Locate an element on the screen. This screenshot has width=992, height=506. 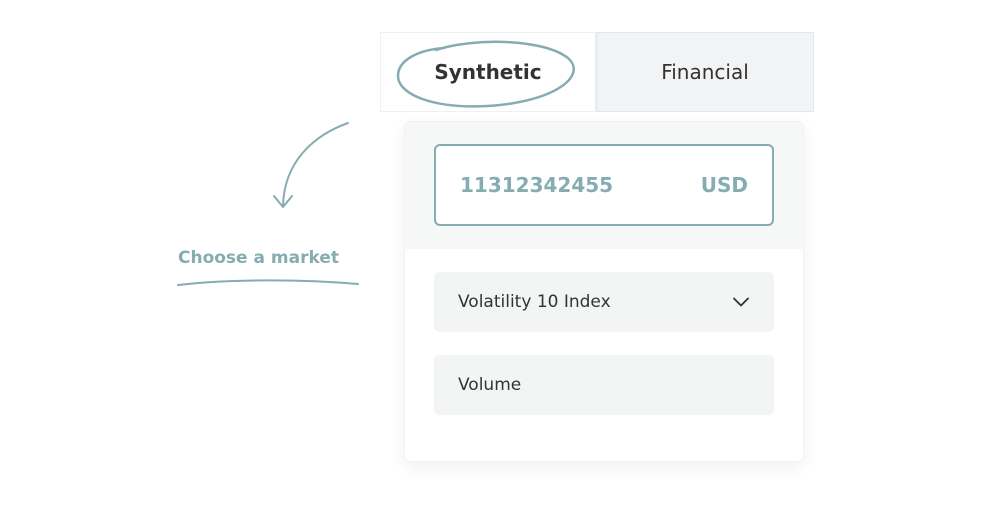
hand-drawn-underline is located at coordinates (268, 282).